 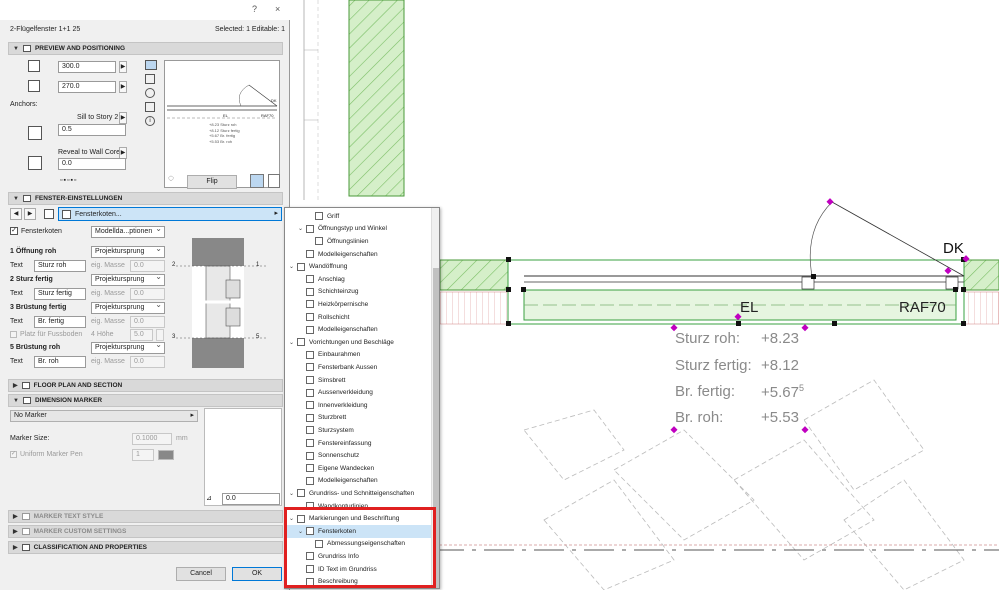 What do you see at coordinates (128, 251) in the screenshot?
I see `row1-ref-select: Projektursprung` at bounding box center [128, 251].